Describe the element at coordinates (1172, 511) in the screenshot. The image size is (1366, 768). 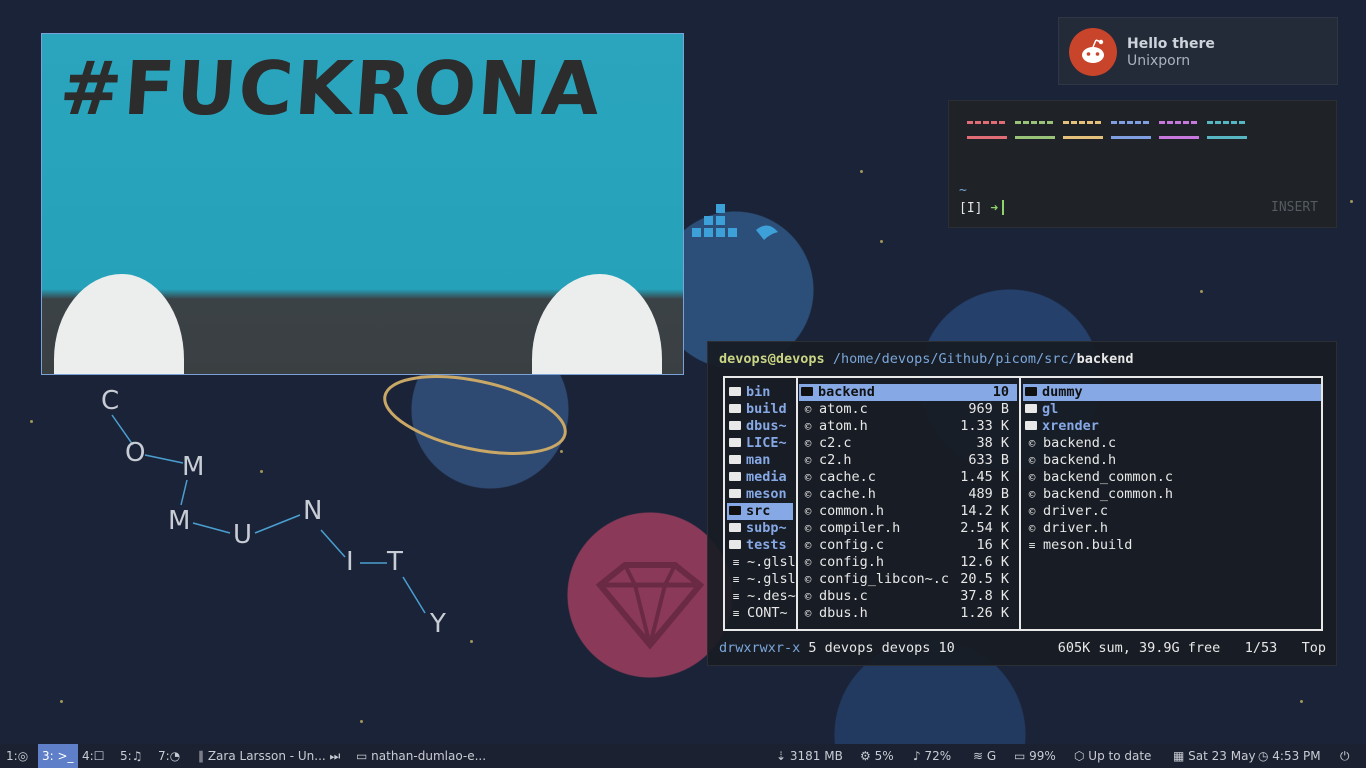
I see `file-entry: © driver.c` at that location.